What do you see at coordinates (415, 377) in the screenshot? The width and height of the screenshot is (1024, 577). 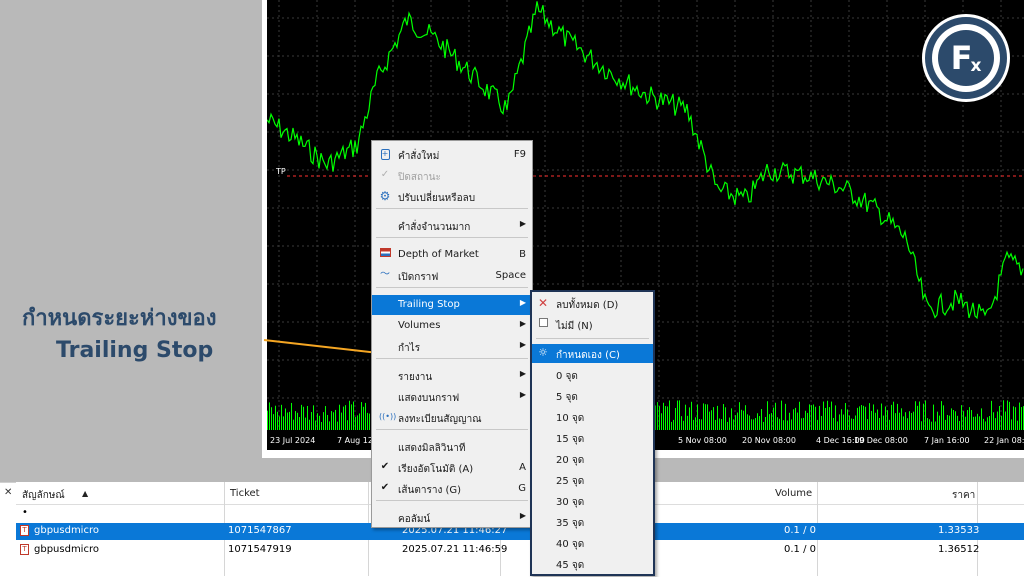 I see `menu-item-label: รายงาน` at bounding box center [415, 377].